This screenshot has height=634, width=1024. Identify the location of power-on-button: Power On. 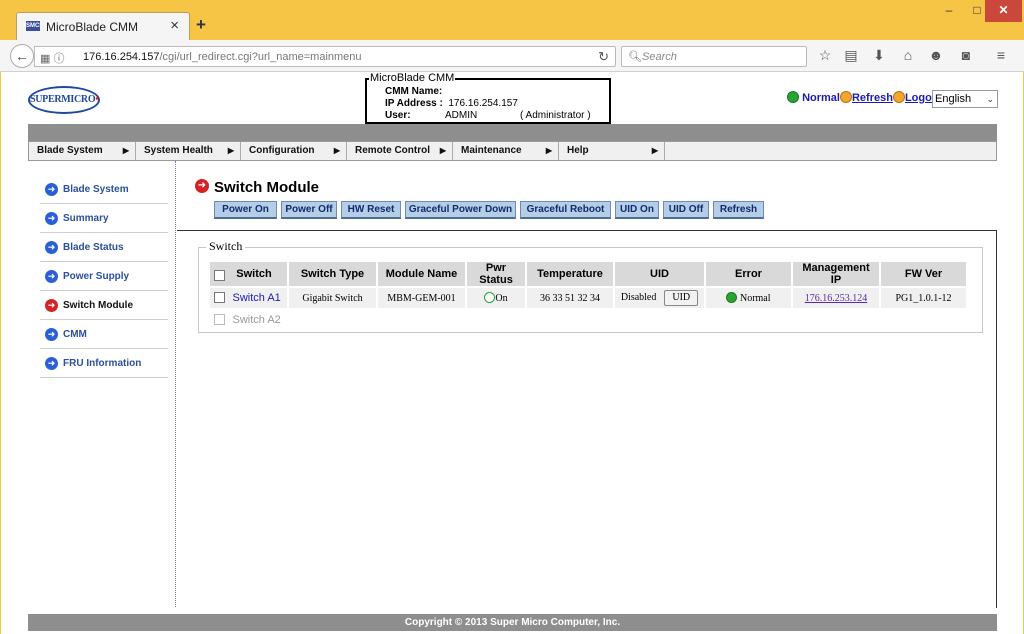
(245, 210).